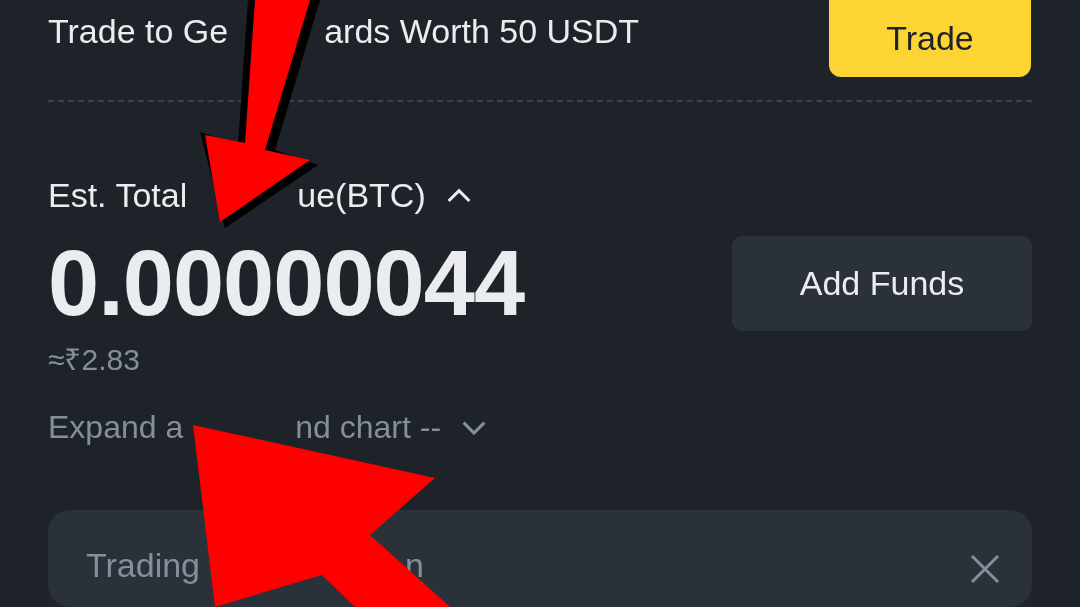  Describe the element at coordinates (482, 31) in the screenshot. I see `promo-text: ards Worth 50 USDT` at that location.